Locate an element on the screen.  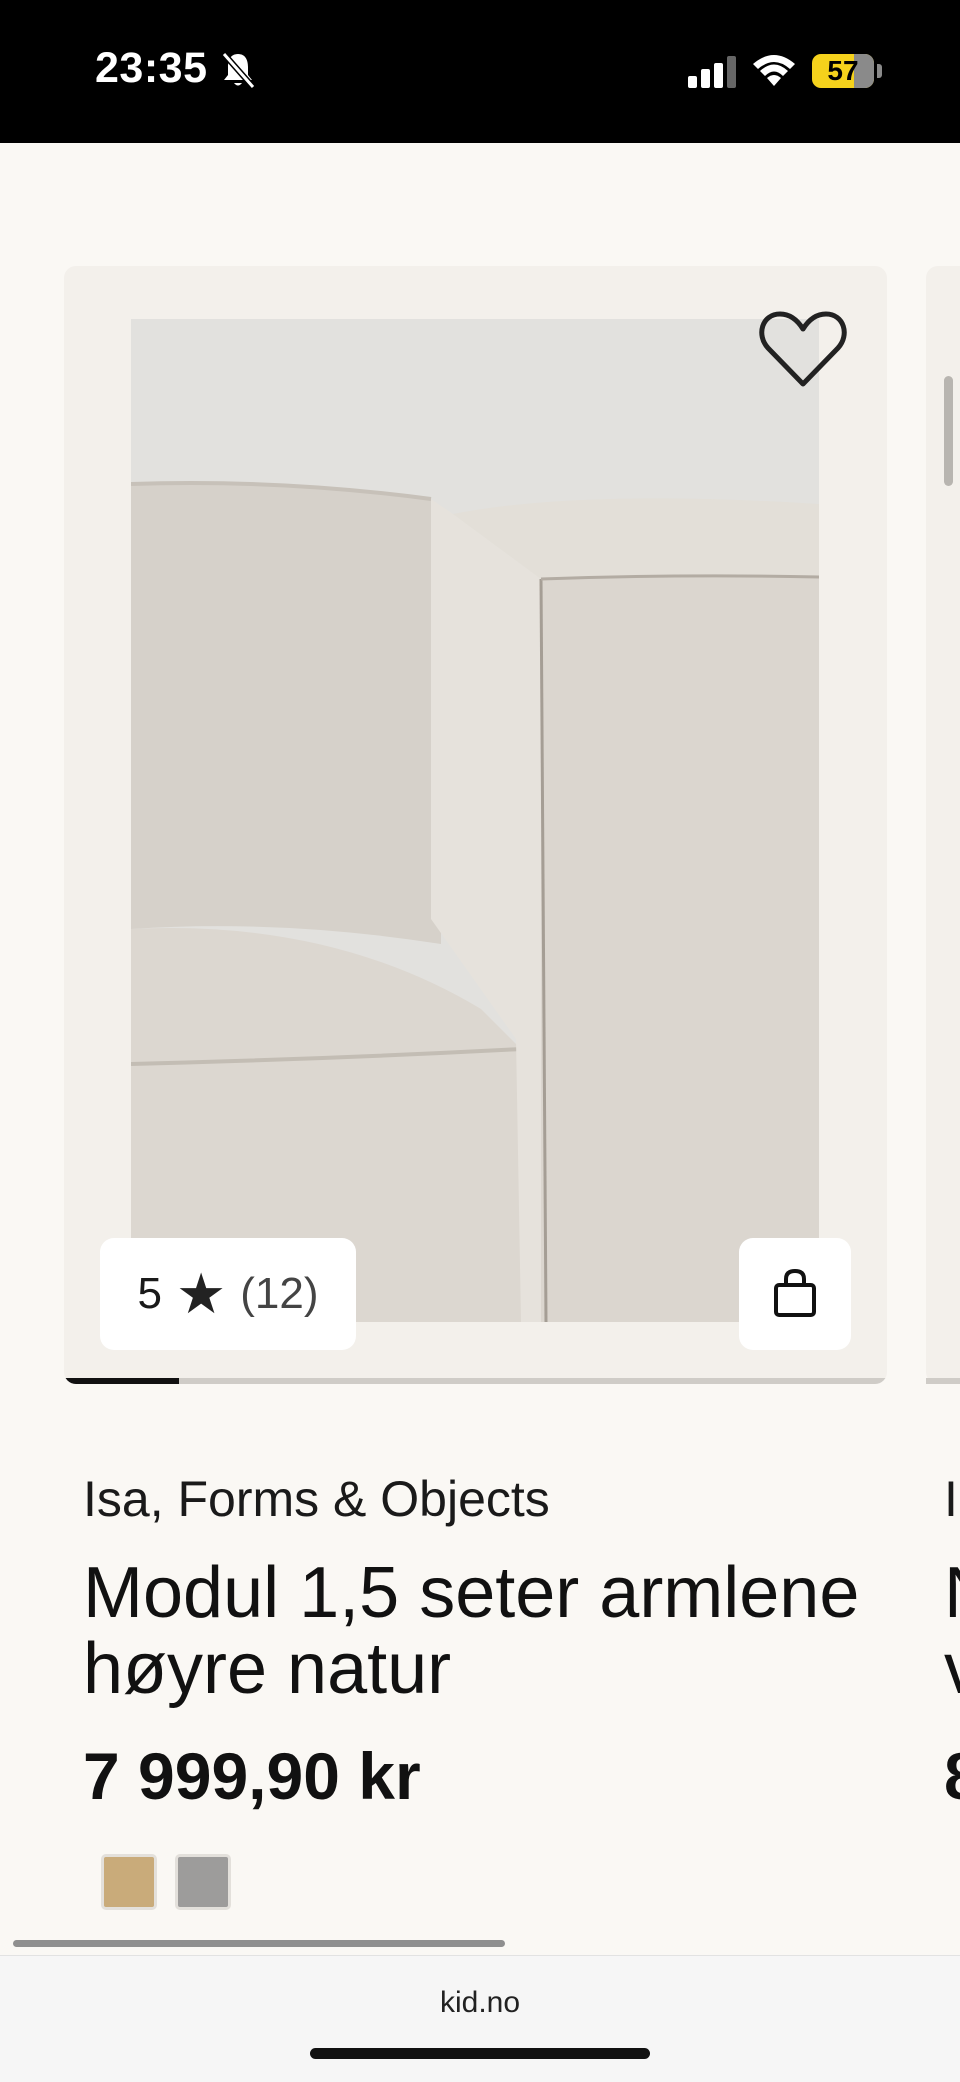
bell-slash-icon is located at coordinates (238, 70).